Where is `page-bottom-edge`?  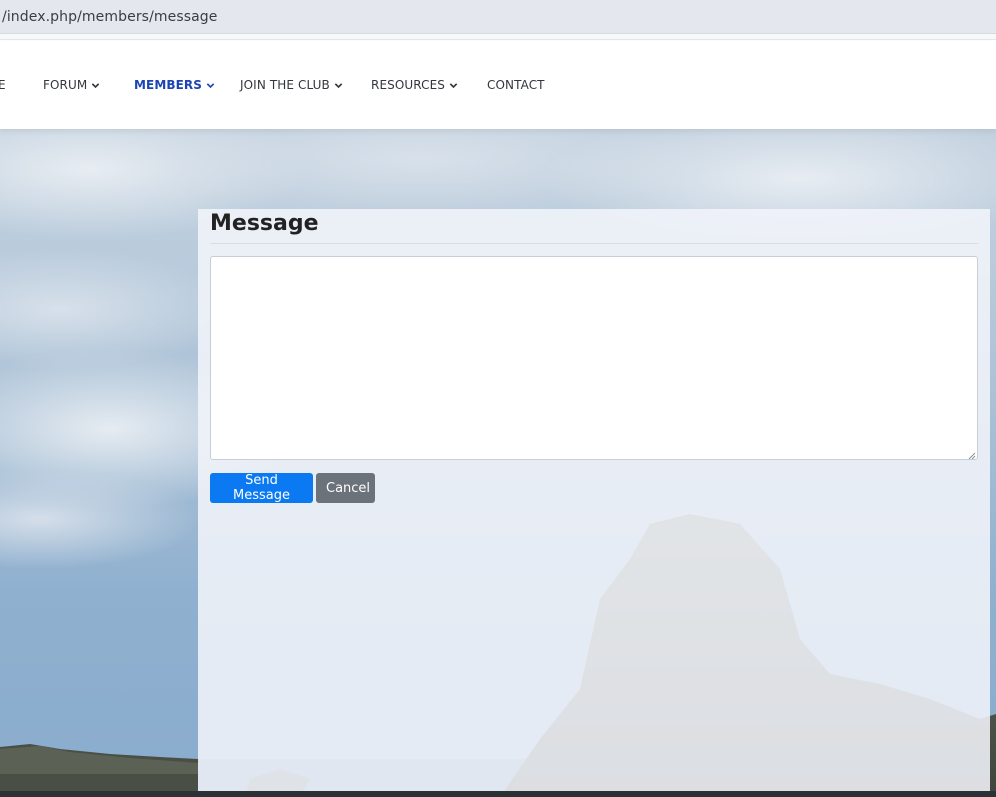 page-bottom-edge is located at coordinates (498, 794).